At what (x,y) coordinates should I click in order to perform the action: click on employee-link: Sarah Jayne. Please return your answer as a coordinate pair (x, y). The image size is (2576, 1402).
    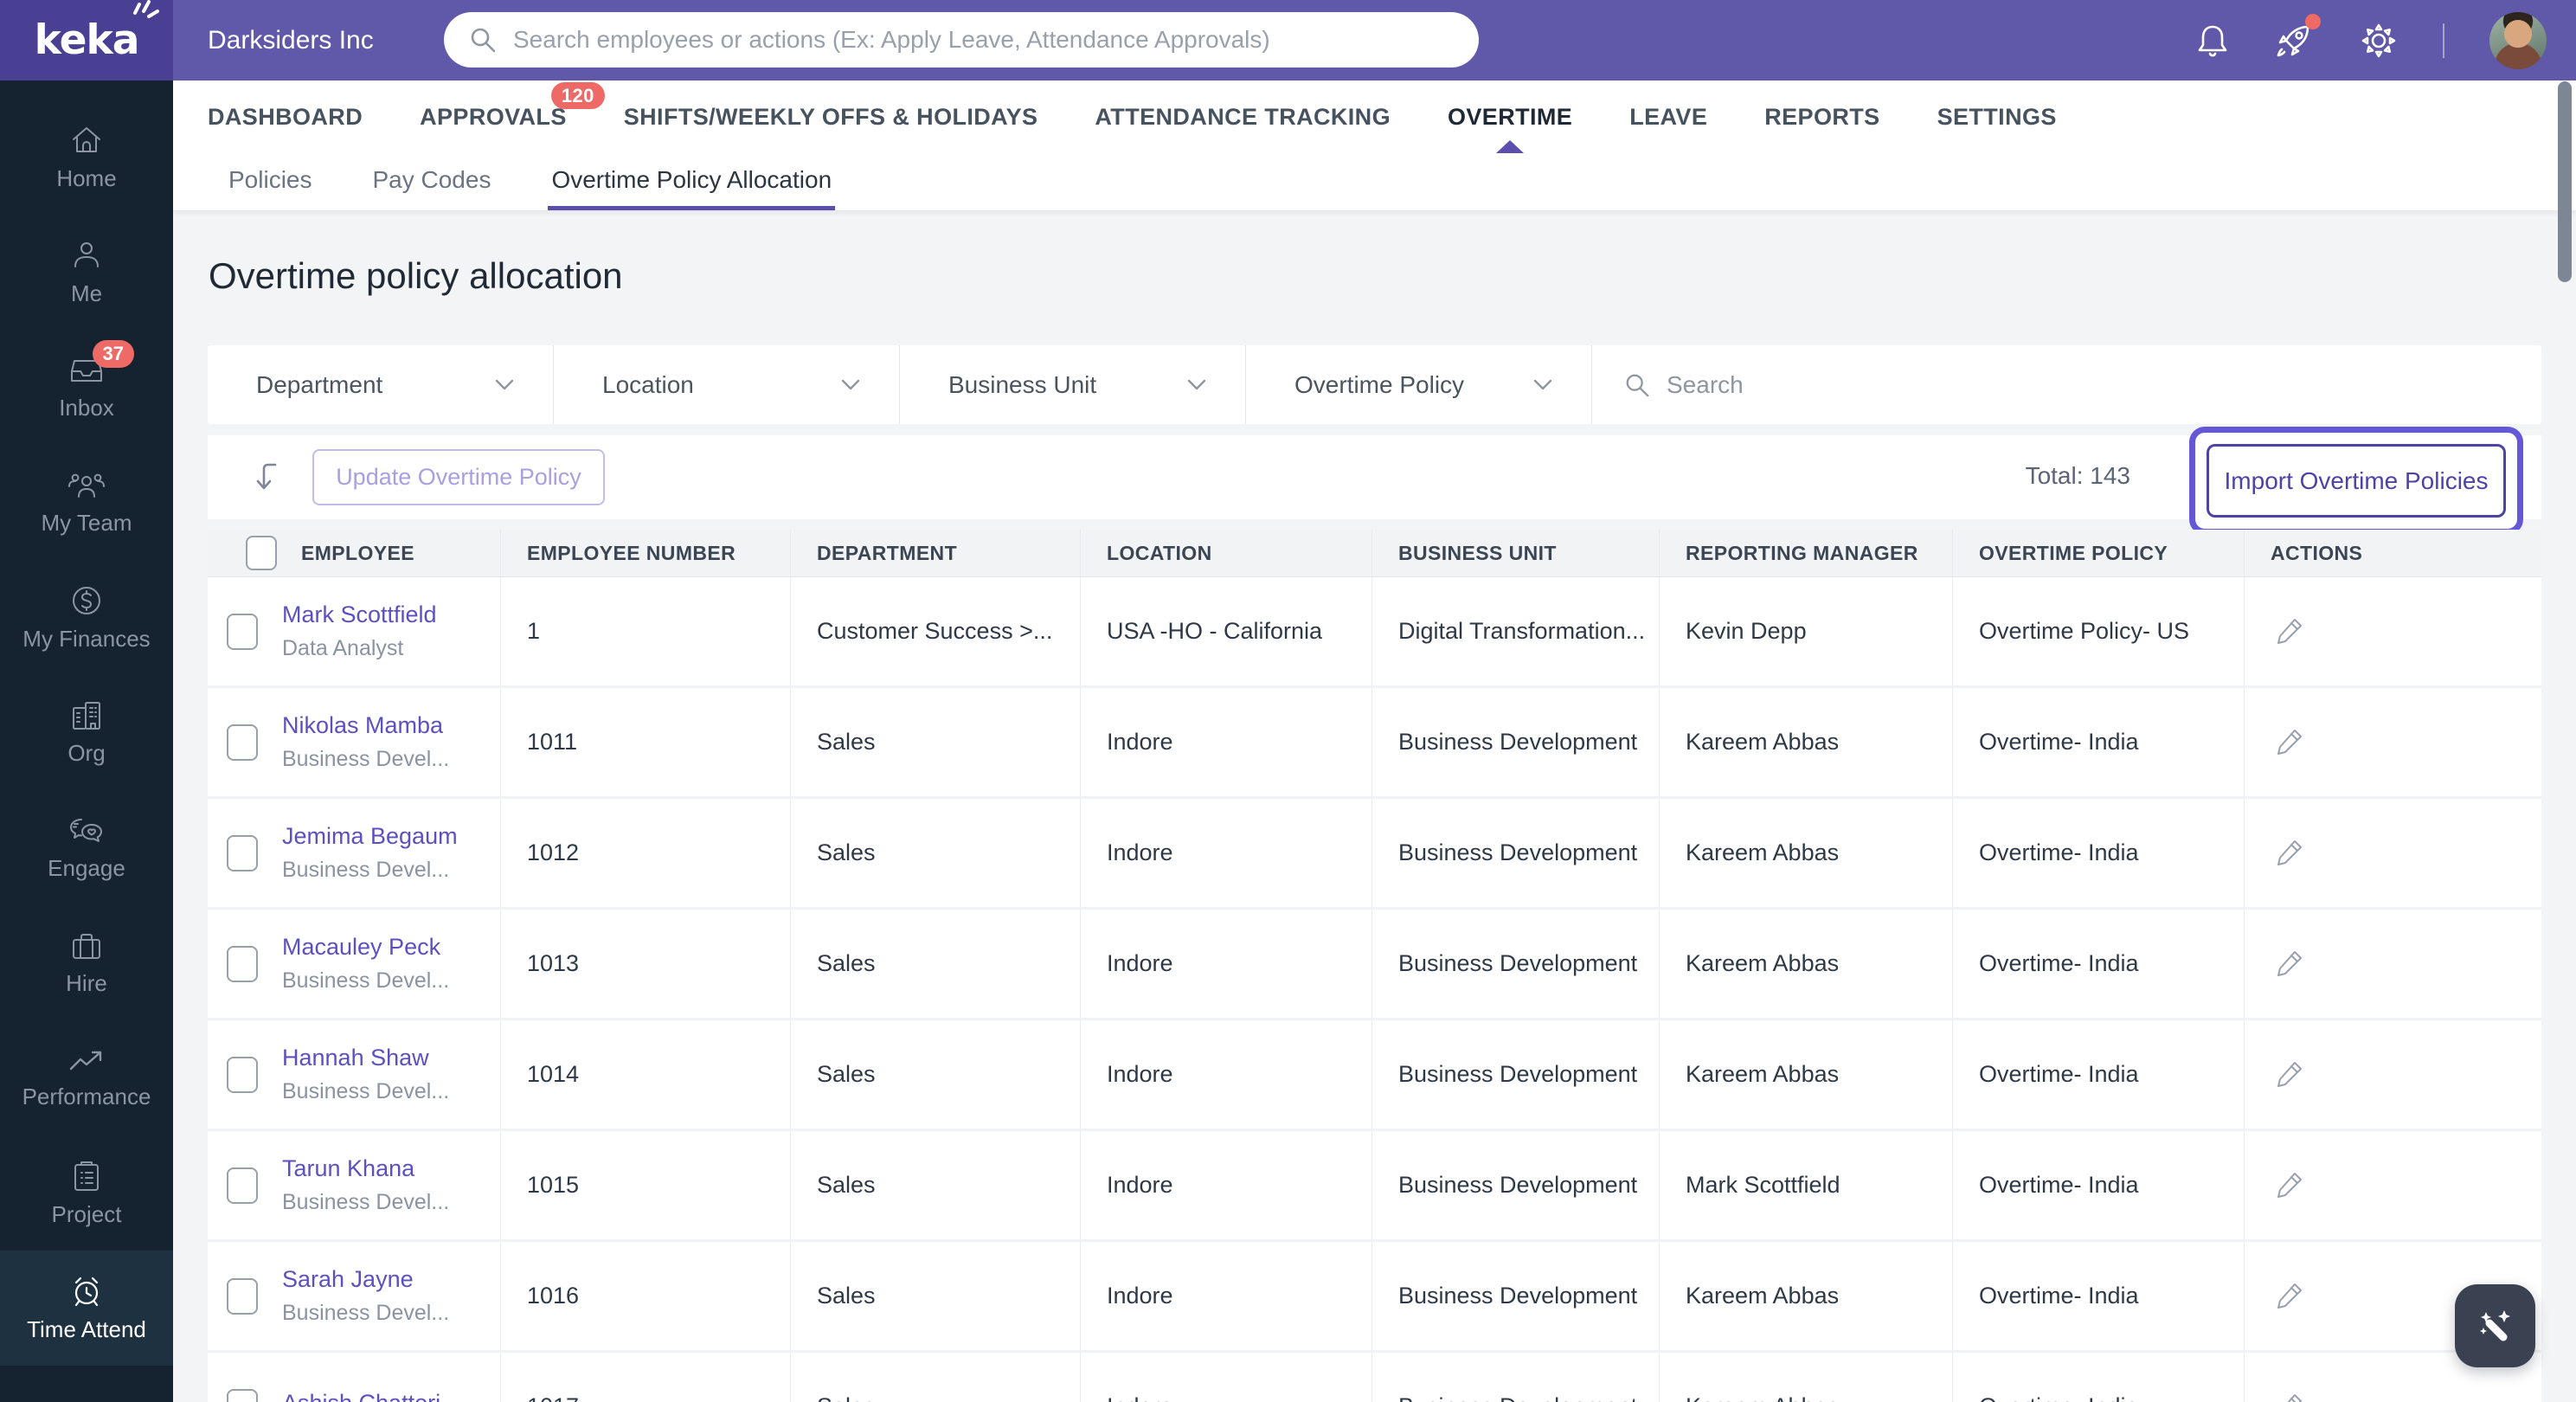
    Looking at the image, I should click on (366, 1279).